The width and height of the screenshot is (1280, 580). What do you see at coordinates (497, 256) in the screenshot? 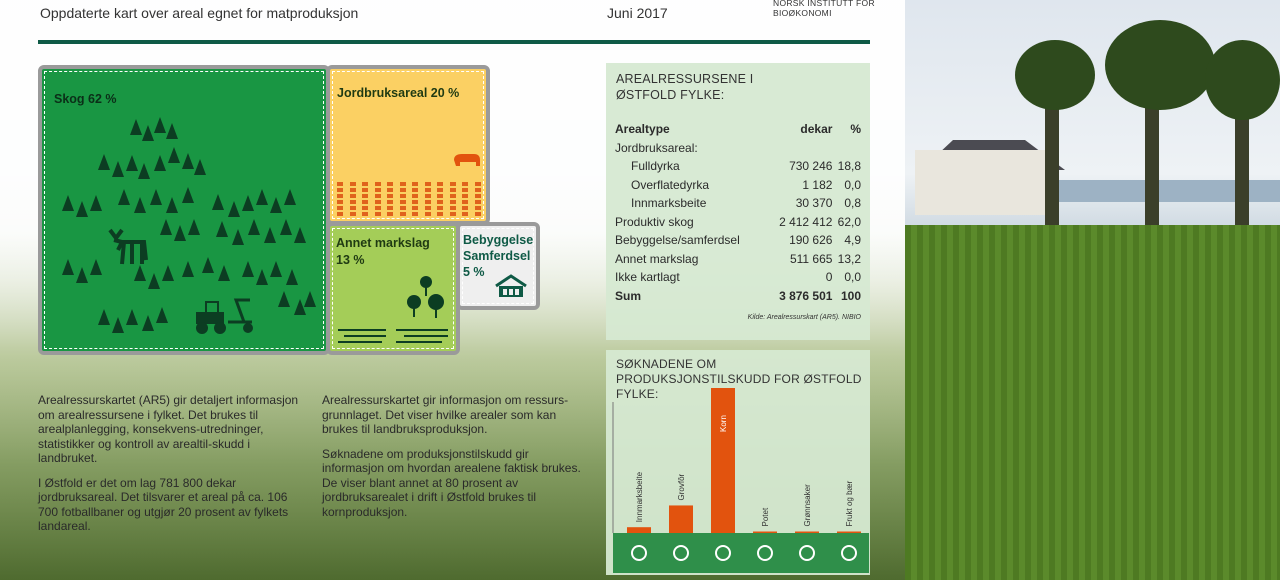
I see `built-up-label-2: Samferdsel` at bounding box center [497, 256].